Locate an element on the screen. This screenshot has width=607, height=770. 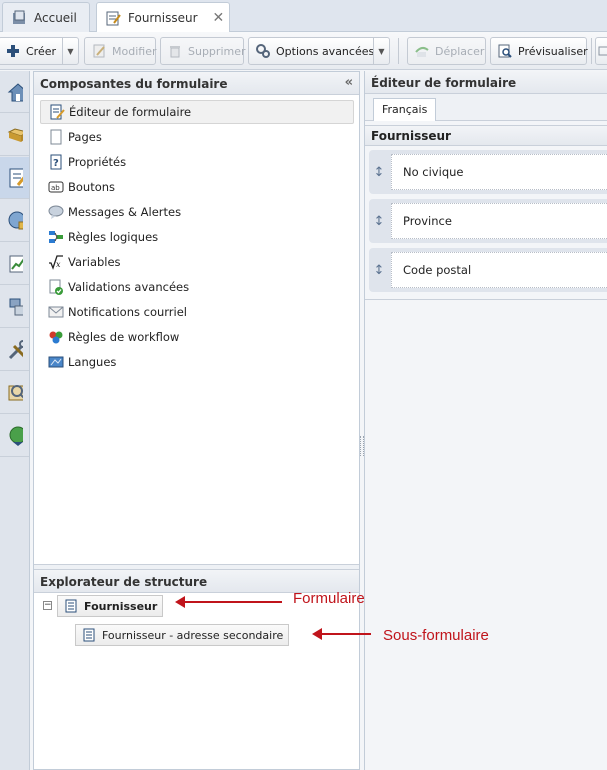
menu-item-languages: Langues is located at coordinates (197, 362).